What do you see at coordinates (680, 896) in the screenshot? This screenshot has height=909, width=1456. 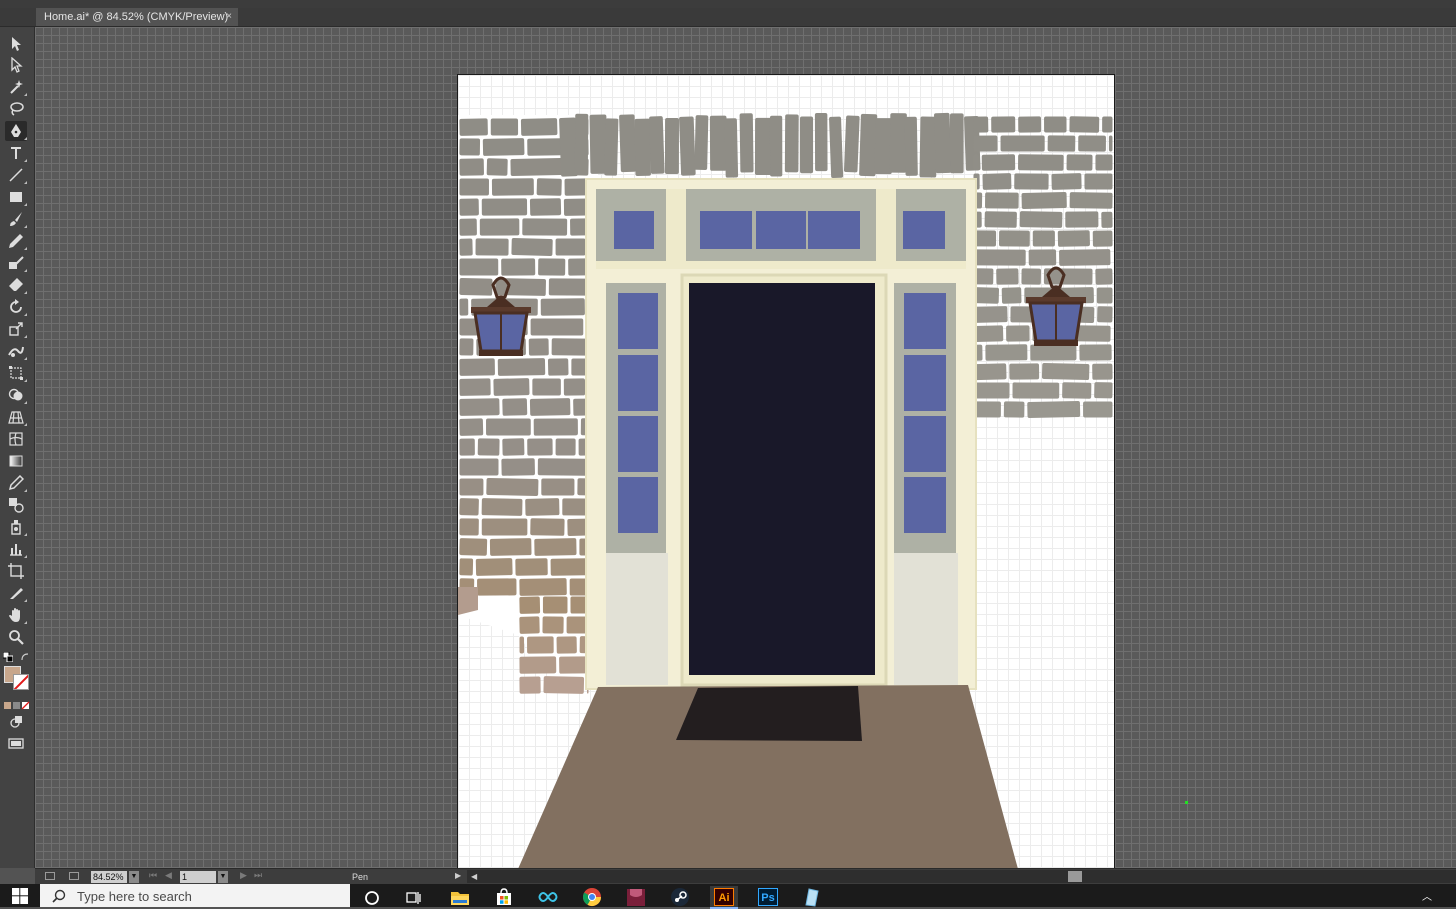 I see `steam-icon` at bounding box center [680, 896].